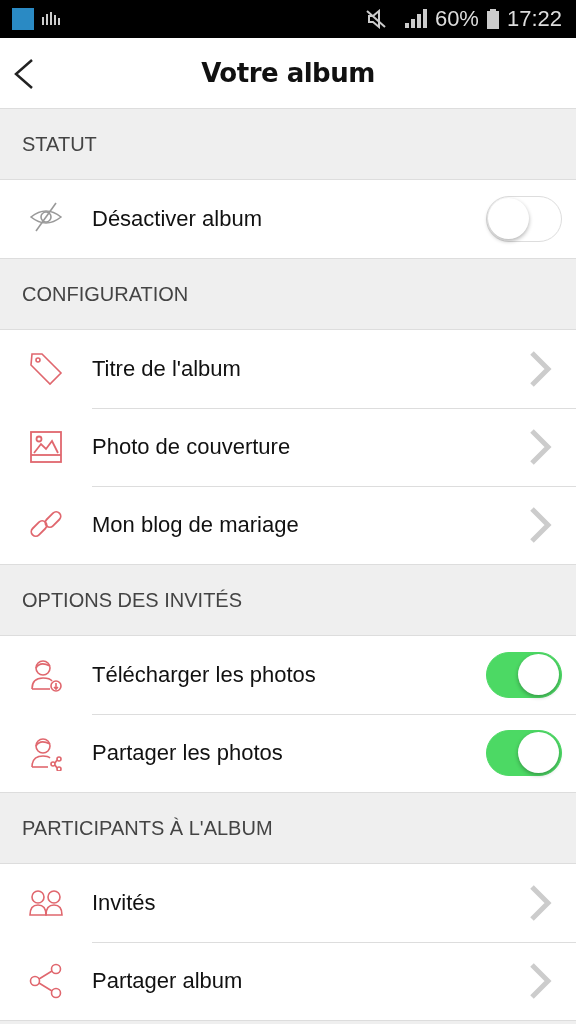 The image size is (576, 1024). What do you see at coordinates (310, 981) in the screenshot?
I see `row-label: Partager album` at bounding box center [310, 981].